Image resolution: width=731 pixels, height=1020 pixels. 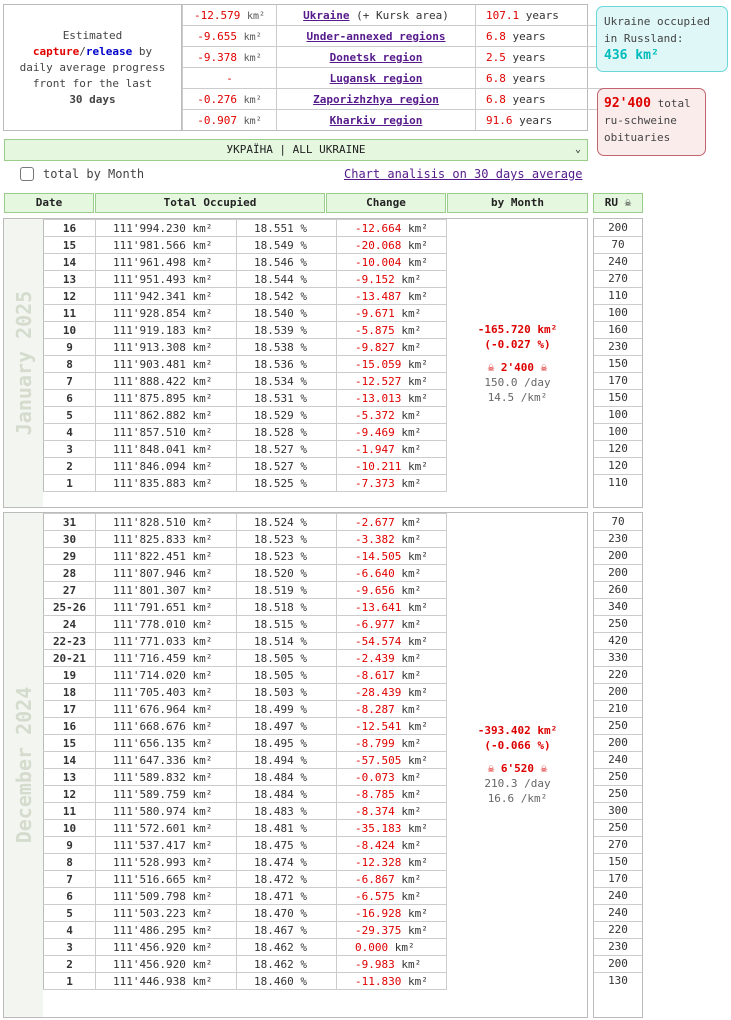 I want to click on ru-row: 210, so click(x=618, y=709).